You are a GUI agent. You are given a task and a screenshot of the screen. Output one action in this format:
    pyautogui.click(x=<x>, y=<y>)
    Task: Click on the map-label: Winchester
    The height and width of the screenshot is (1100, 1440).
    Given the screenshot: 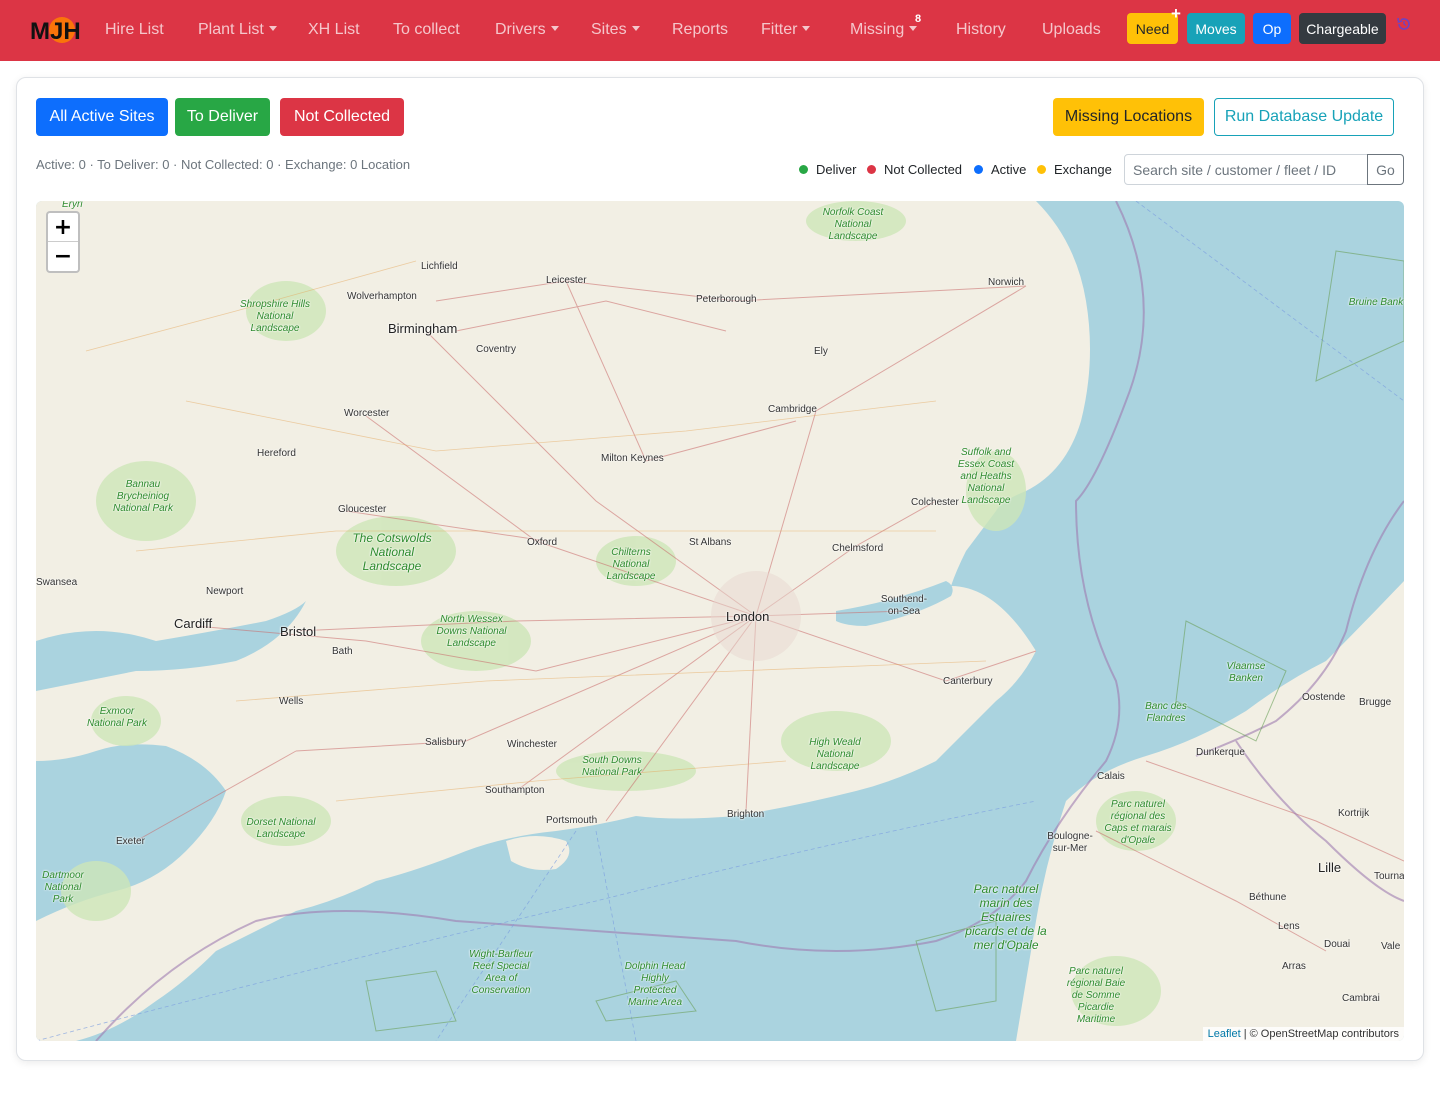 What is the action you would take?
    pyautogui.click(x=532, y=744)
    